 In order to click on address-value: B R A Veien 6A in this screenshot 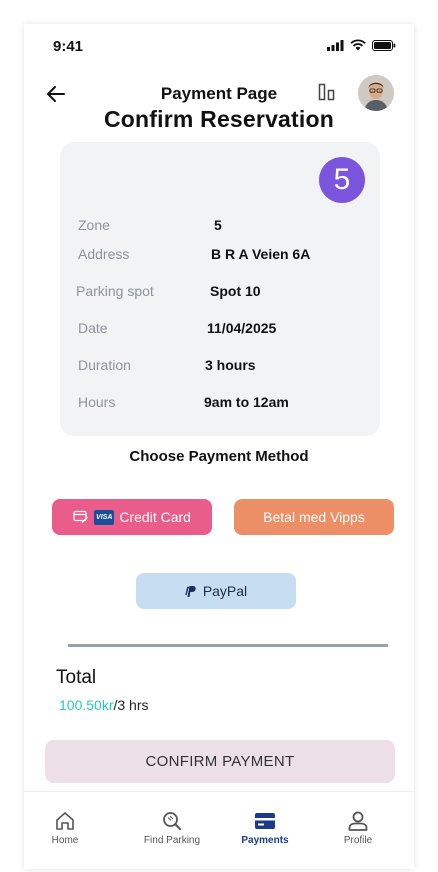, I will do `click(261, 254)`.